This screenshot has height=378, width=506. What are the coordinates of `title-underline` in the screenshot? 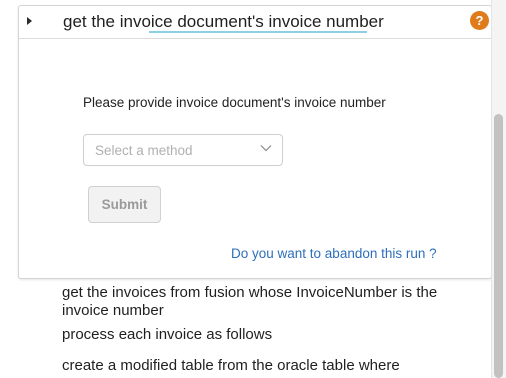 It's located at (258, 32).